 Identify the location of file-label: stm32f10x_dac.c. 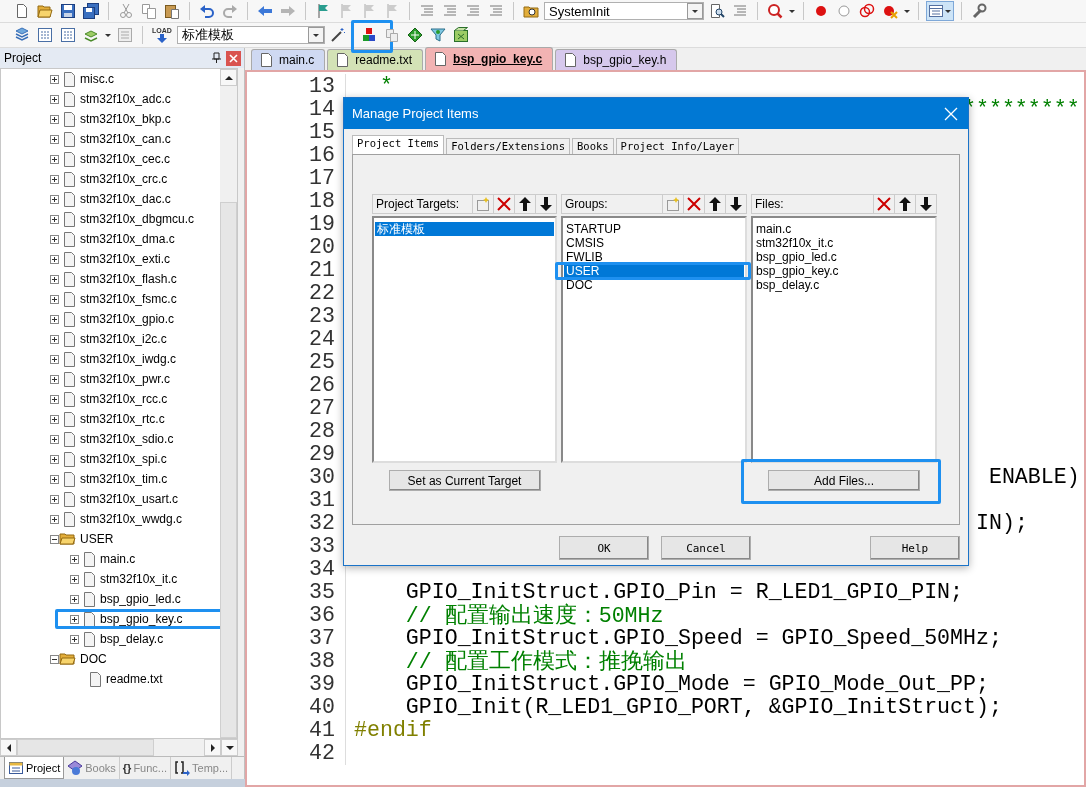
(125, 199).